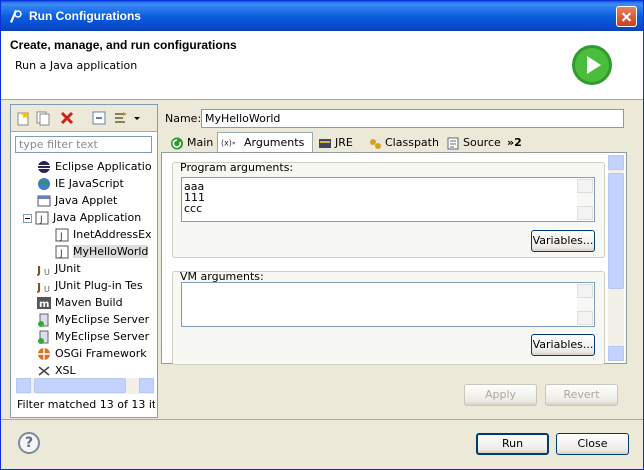 The width and height of the screenshot is (644, 470). What do you see at coordinates (97, 217) in the screenshot?
I see `tree-item-label: Java Application` at bounding box center [97, 217].